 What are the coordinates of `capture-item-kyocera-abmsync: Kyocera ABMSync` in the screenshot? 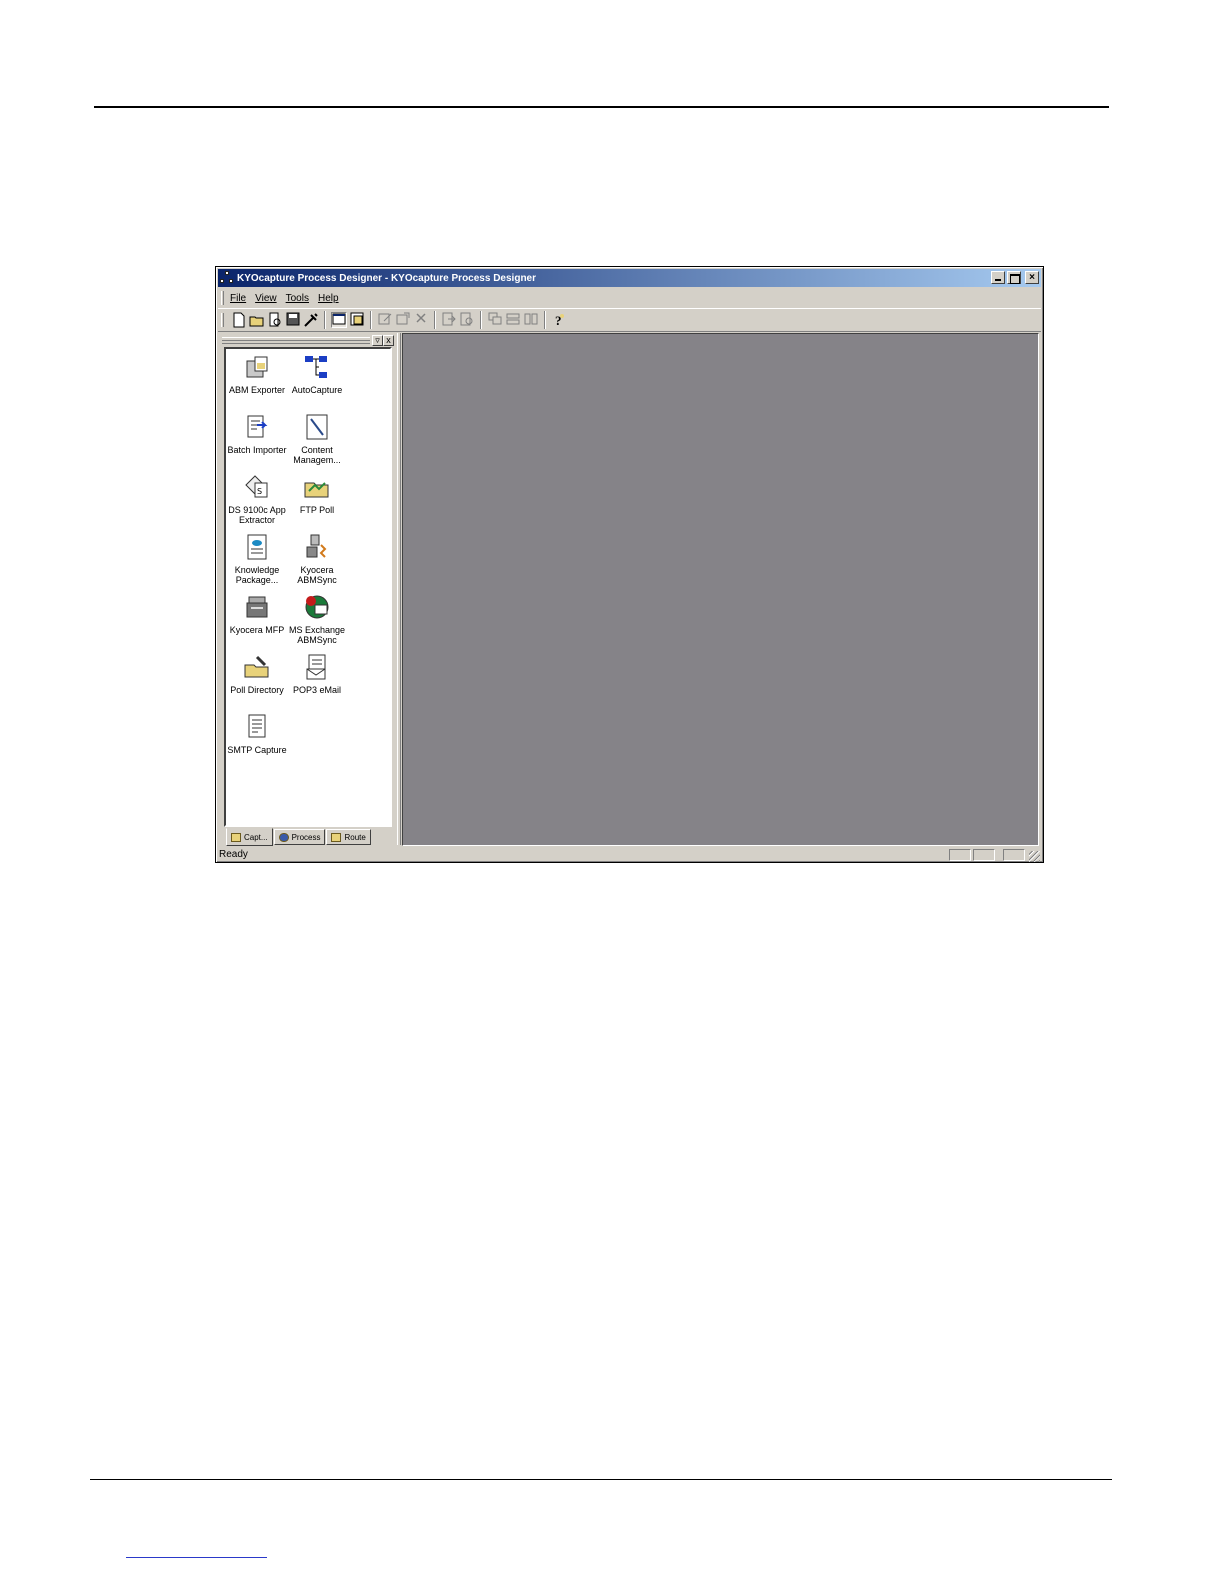 It's located at (317, 559).